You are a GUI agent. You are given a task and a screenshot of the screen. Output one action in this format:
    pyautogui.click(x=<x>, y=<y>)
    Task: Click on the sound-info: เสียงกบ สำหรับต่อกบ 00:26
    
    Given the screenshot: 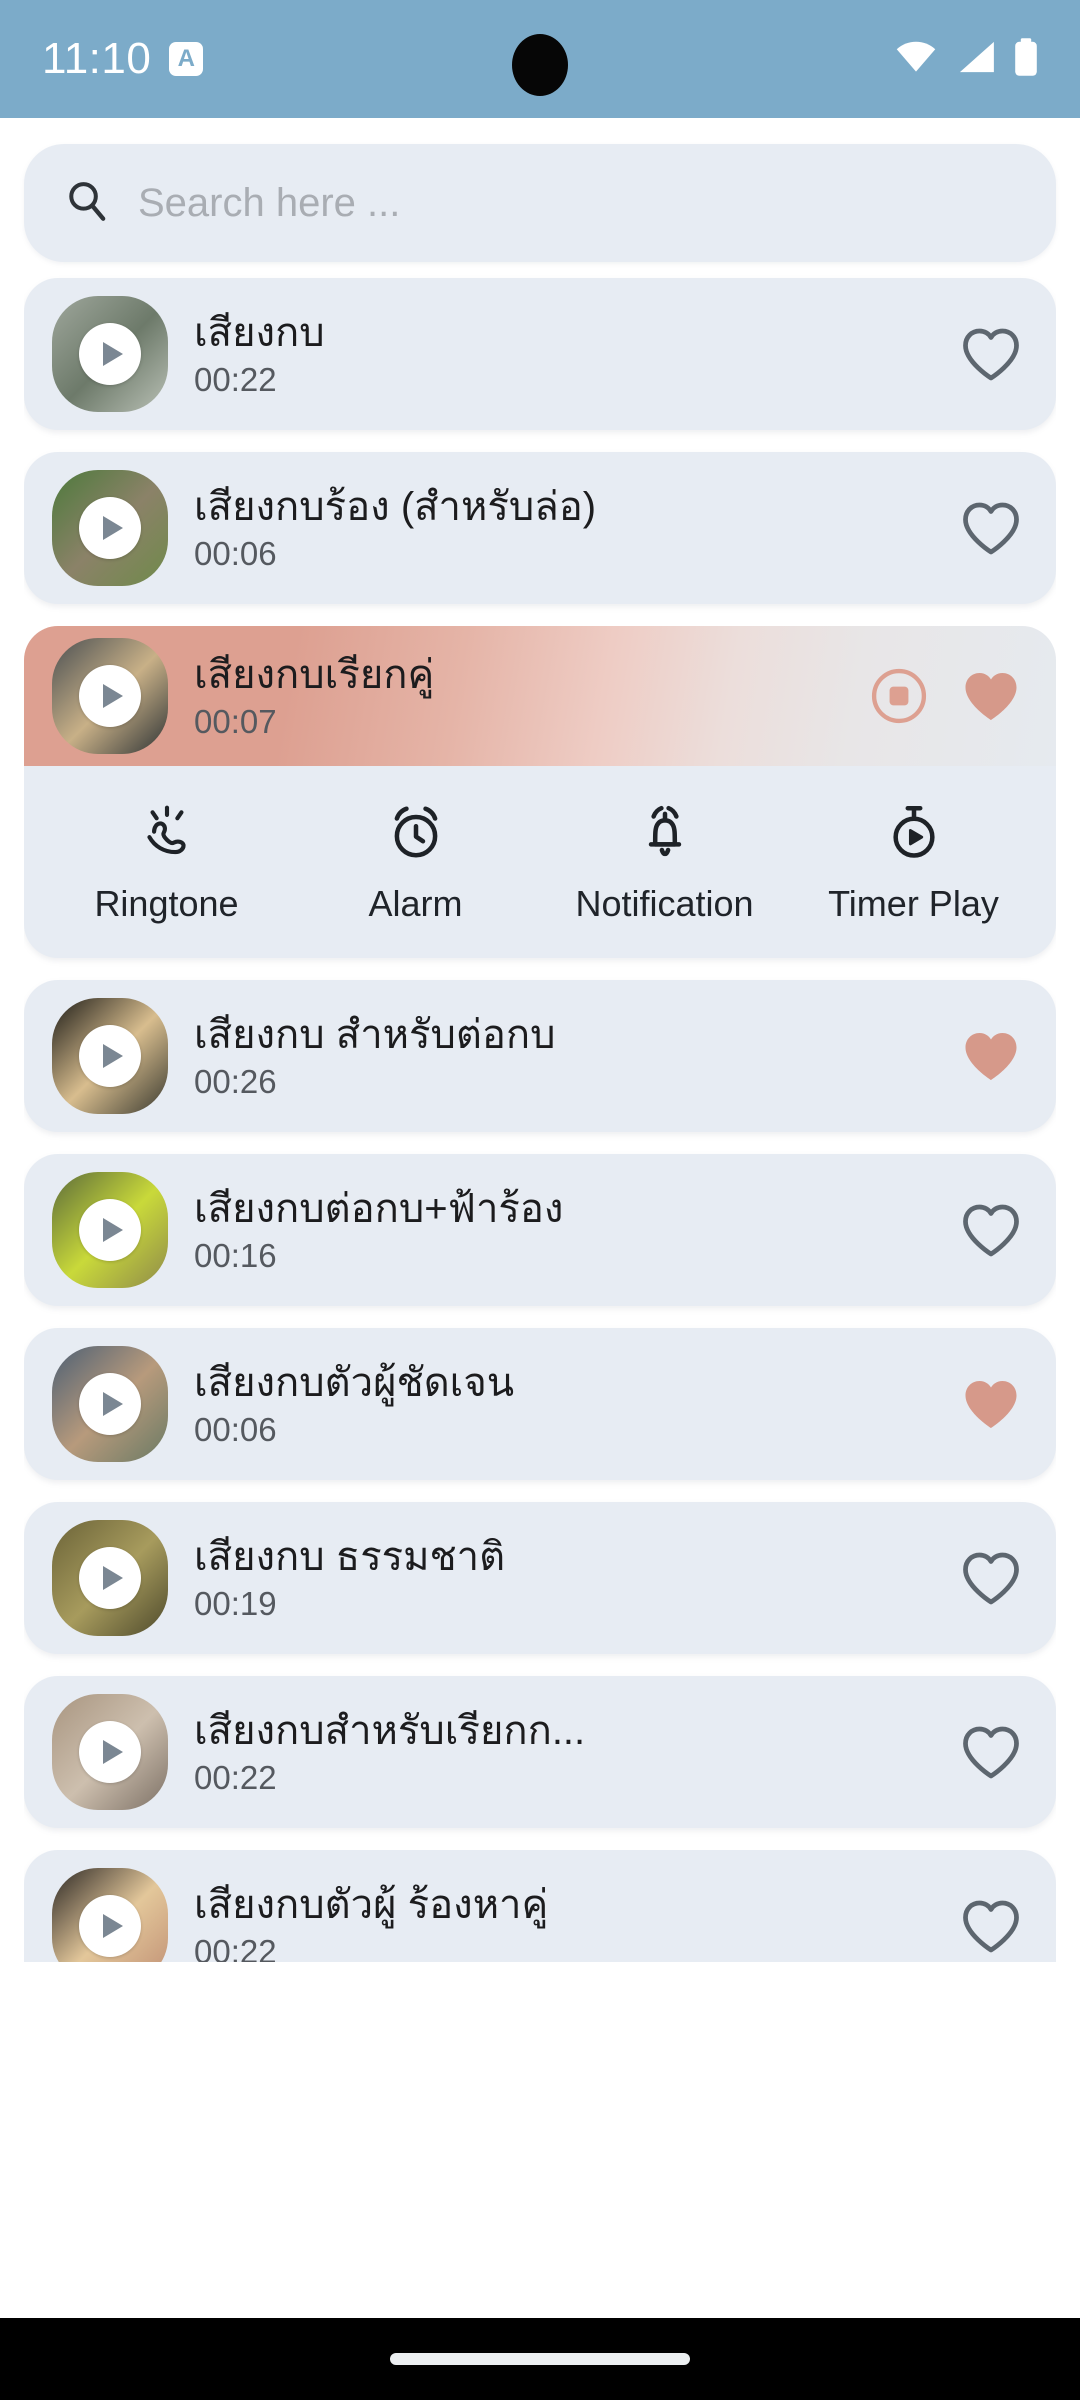 What is the action you would take?
    pyautogui.click(x=577, y=1056)
    